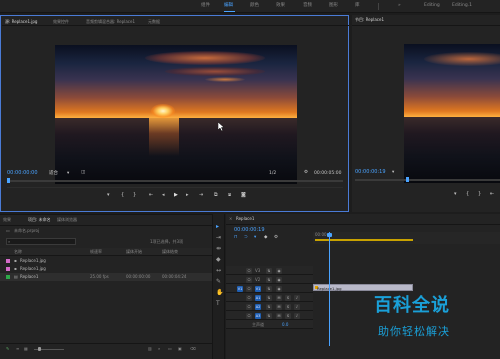 The width and height of the screenshot is (500, 359). Describe the element at coordinates (163, 195) in the screenshot. I see `step-back-icon: ◂` at that location.